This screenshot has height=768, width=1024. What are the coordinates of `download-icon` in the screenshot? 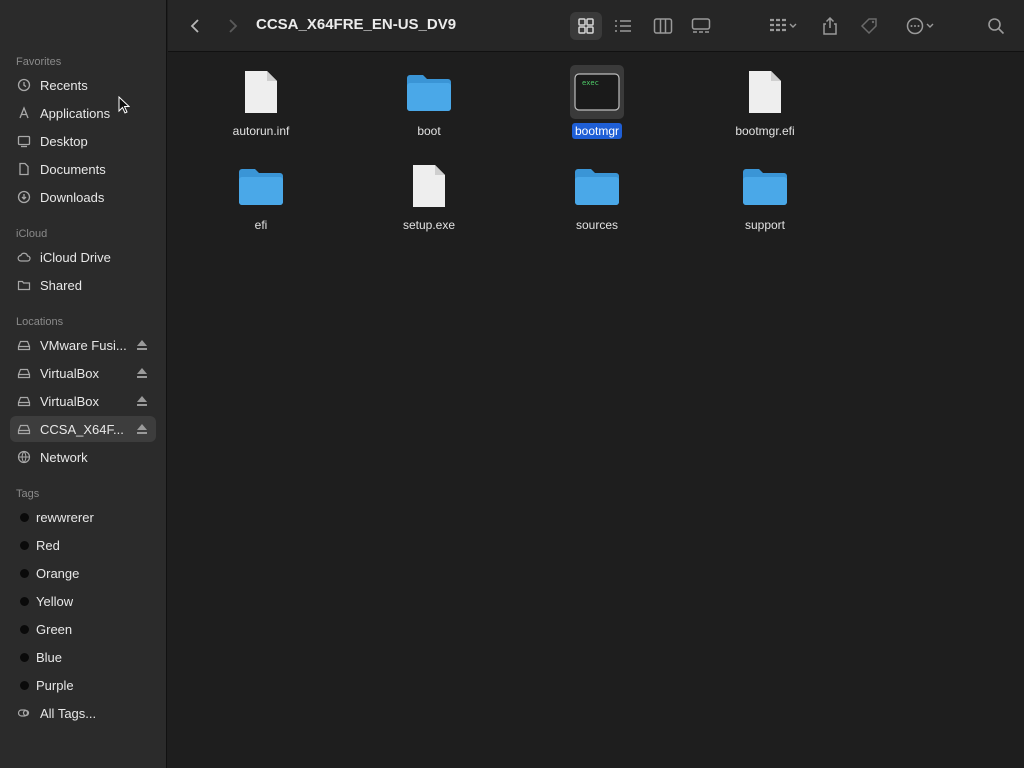 It's located at (24, 197).